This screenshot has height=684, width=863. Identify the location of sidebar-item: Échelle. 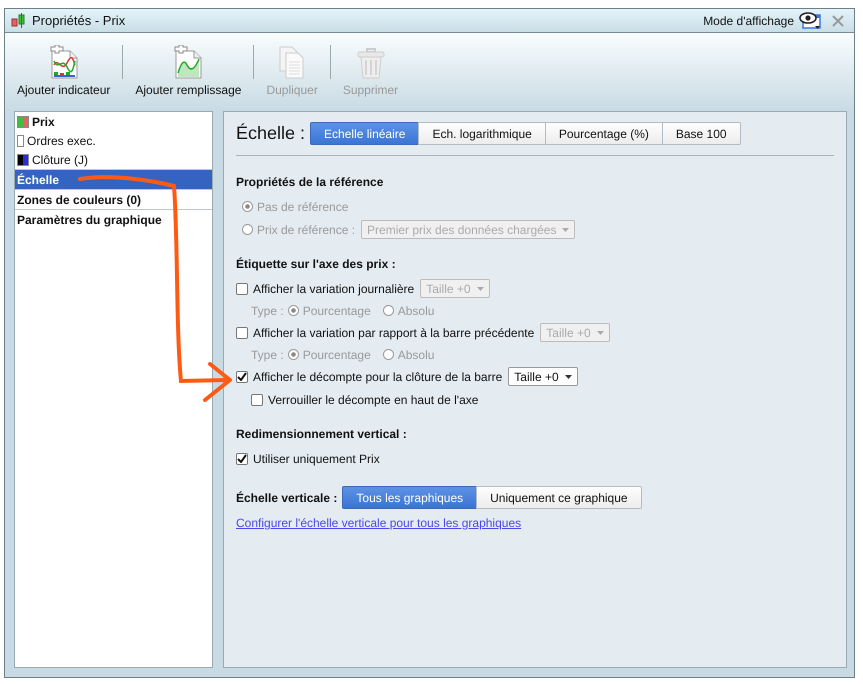
(113, 179).